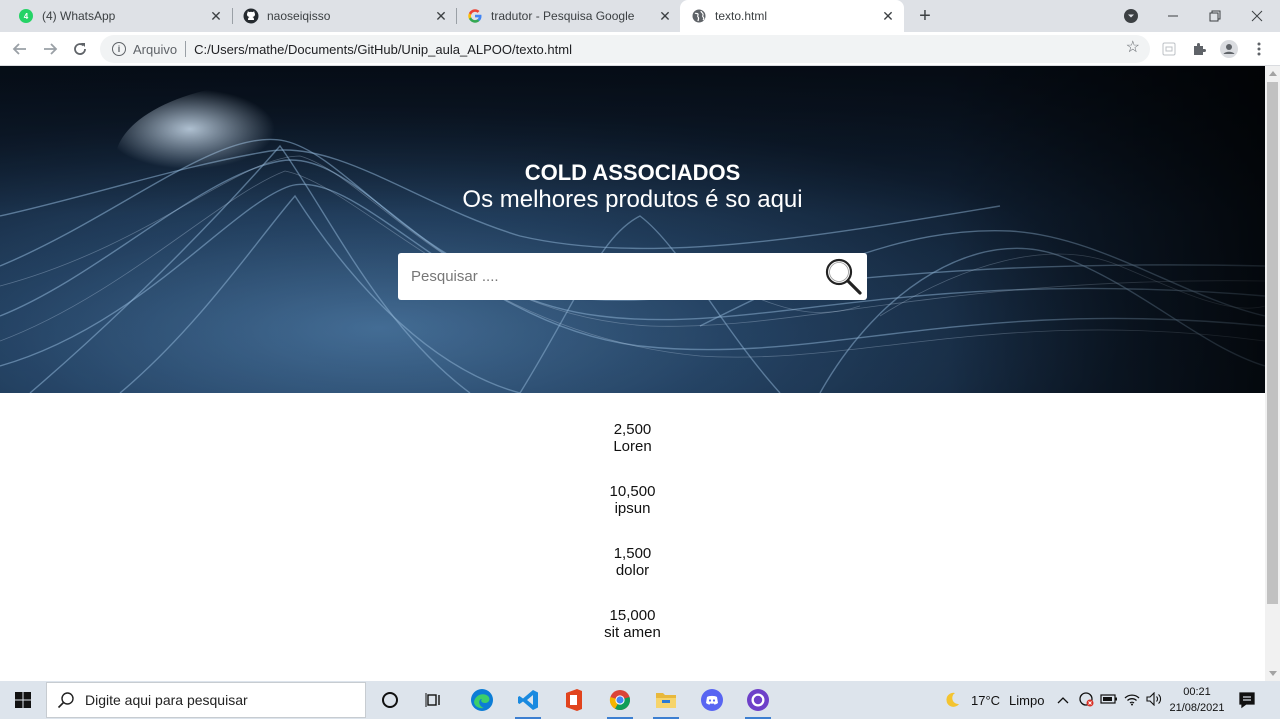  What do you see at coordinates (79, 16) in the screenshot?
I see `tab-title: (4) WhatsApp` at bounding box center [79, 16].